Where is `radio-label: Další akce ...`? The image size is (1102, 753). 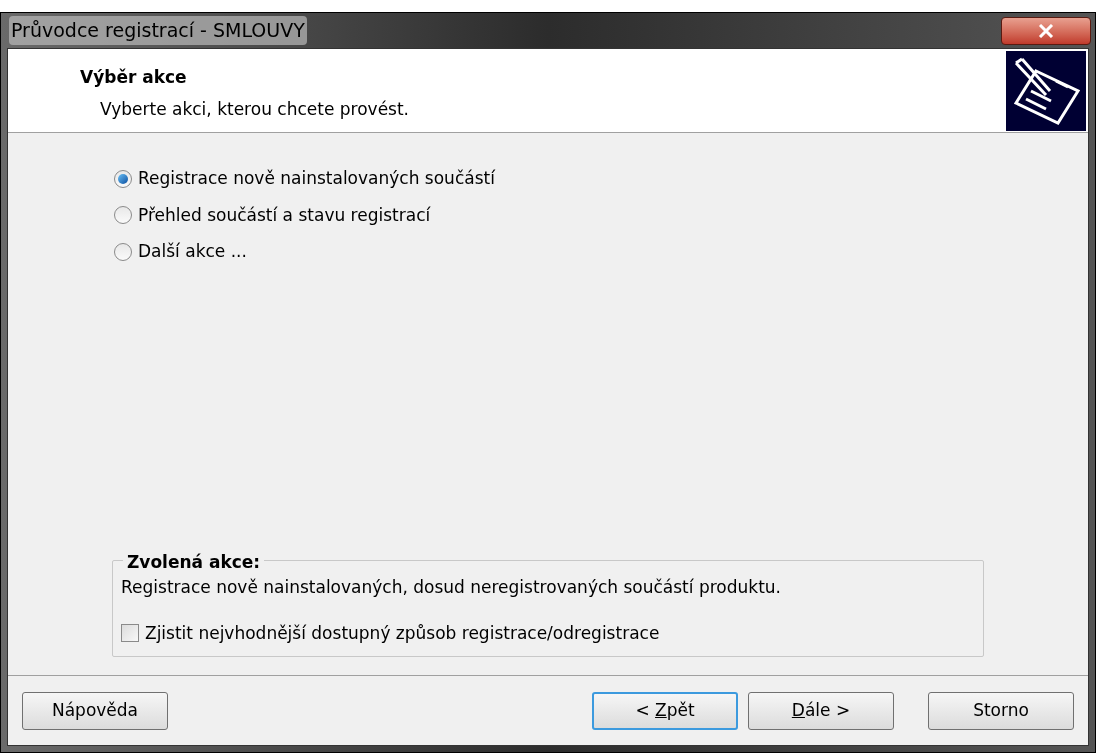 radio-label: Další akce ... is located at coordinates (192, 251).